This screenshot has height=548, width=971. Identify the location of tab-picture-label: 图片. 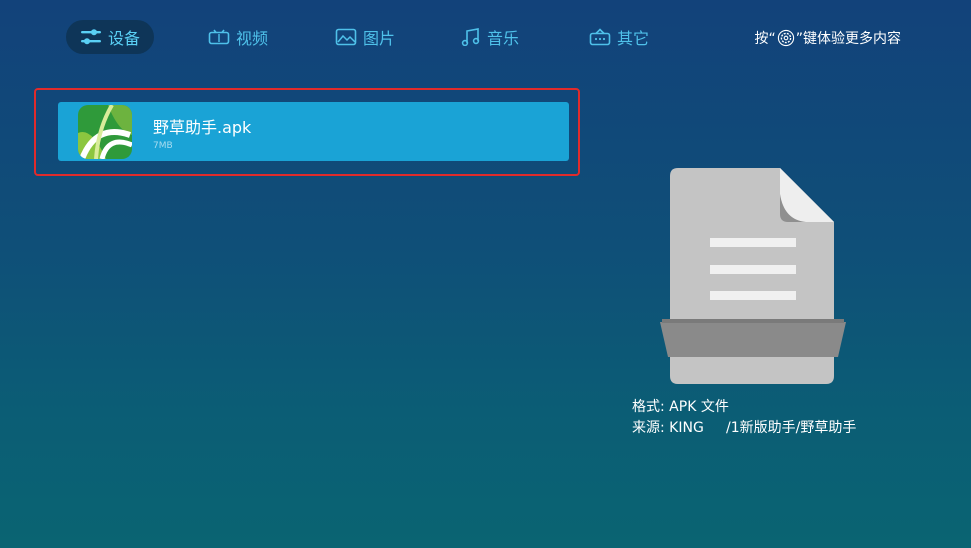
(379, 38).